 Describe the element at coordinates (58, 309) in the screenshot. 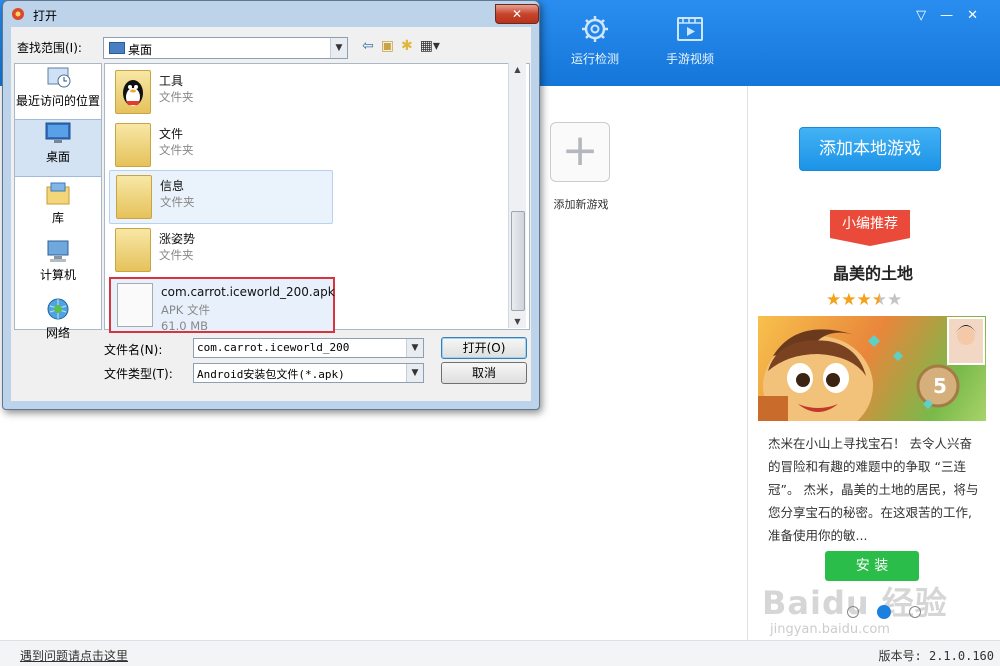

I see `network-icon` at that location.